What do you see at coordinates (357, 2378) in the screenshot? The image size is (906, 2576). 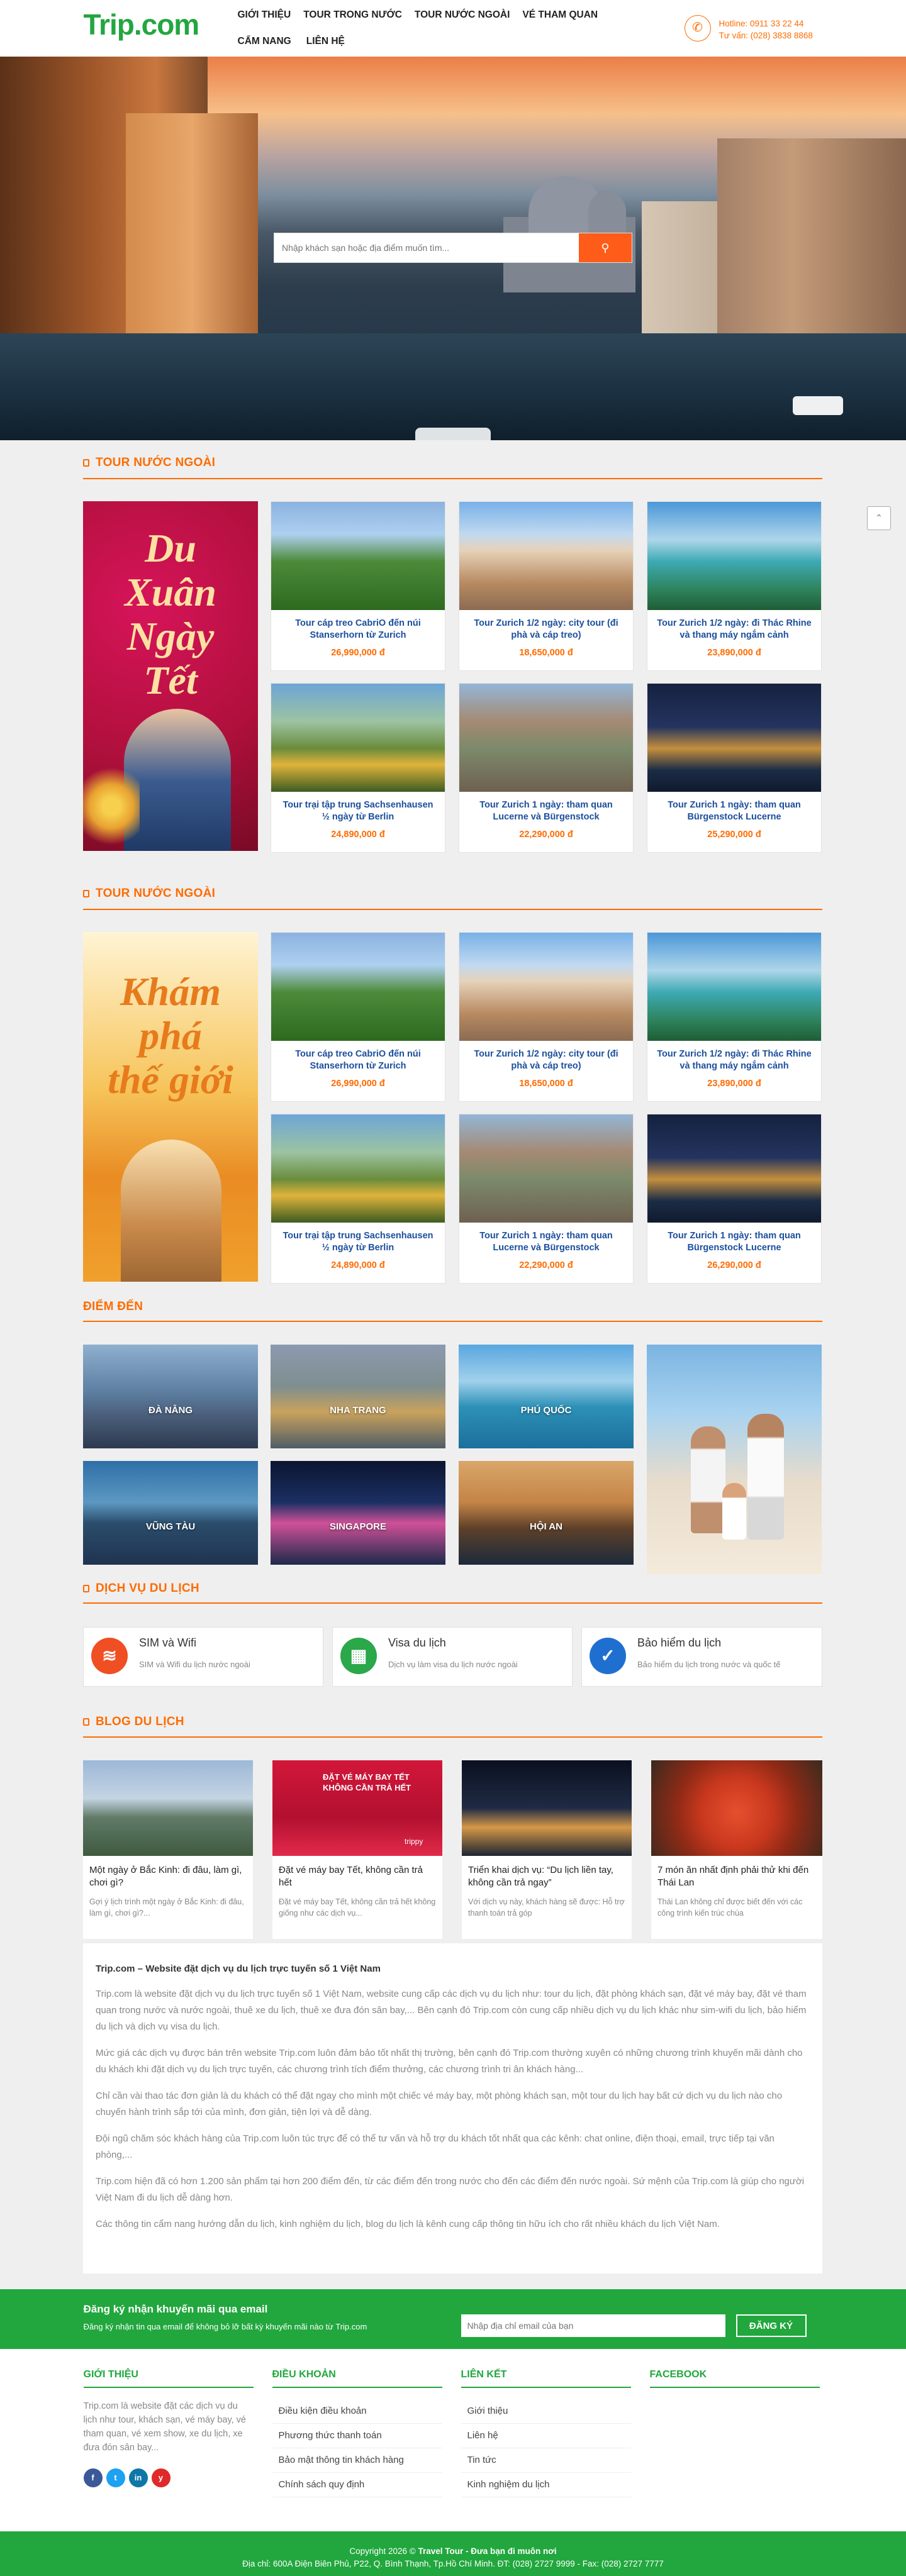 I see `footer-heading: ĐIỀU KHOẢN` at bounding box center [357, 2378].